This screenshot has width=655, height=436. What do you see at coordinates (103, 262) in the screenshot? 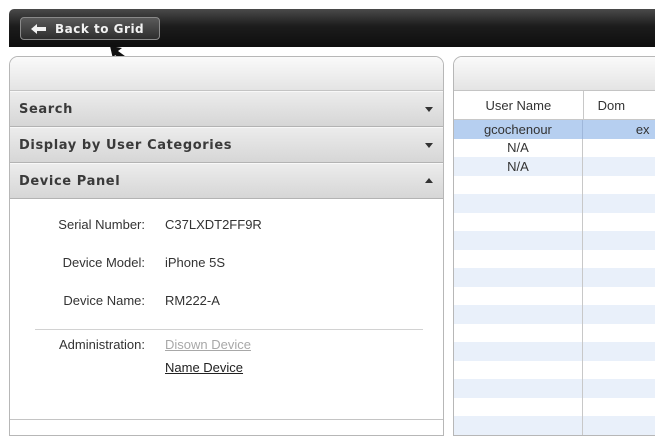
I see `device-model-label: Device Model:` at bounding box center [103, 262].